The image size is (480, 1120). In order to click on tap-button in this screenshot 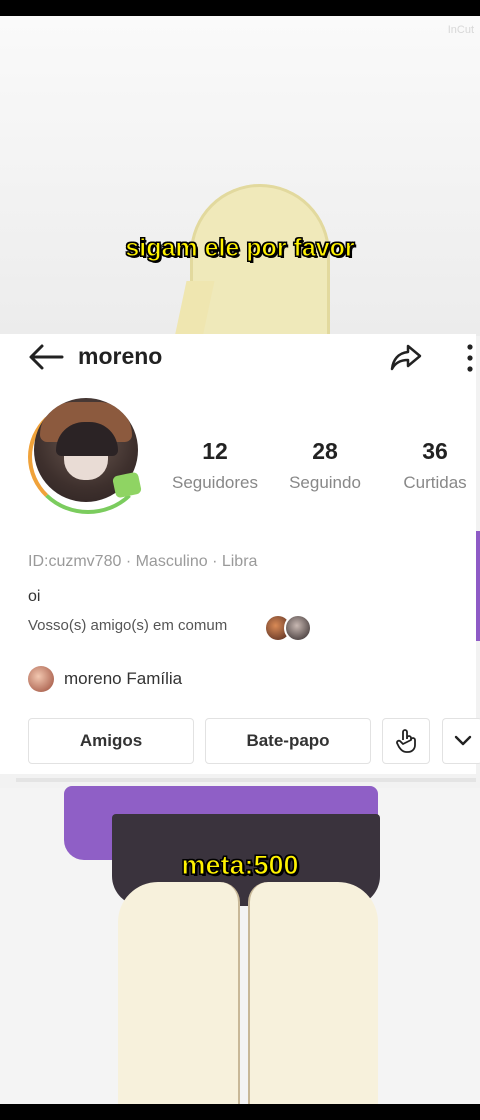, I will do `click(406, 741)`.